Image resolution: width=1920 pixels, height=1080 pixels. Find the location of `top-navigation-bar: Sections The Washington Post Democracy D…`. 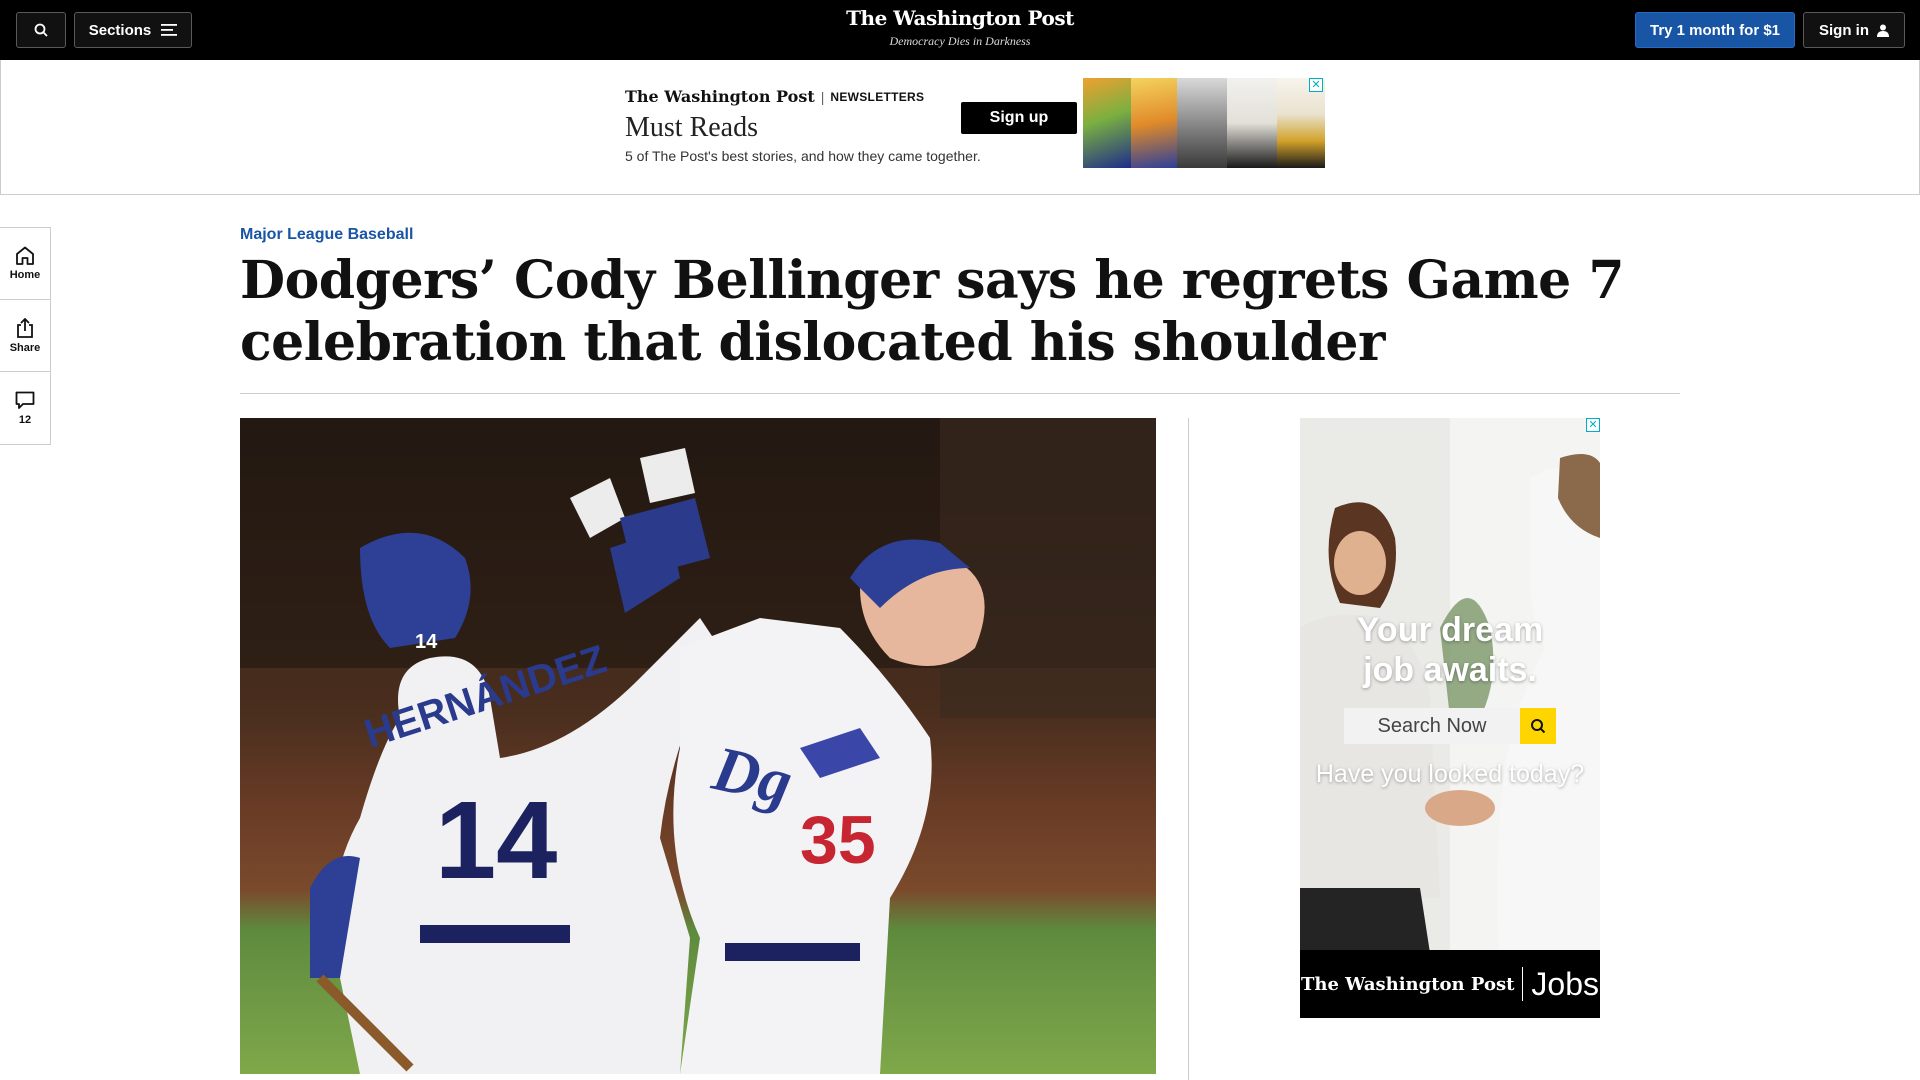

top-navigation-bar: Sections The Washington Post Democracy D… is located at coordinates (960, 30).